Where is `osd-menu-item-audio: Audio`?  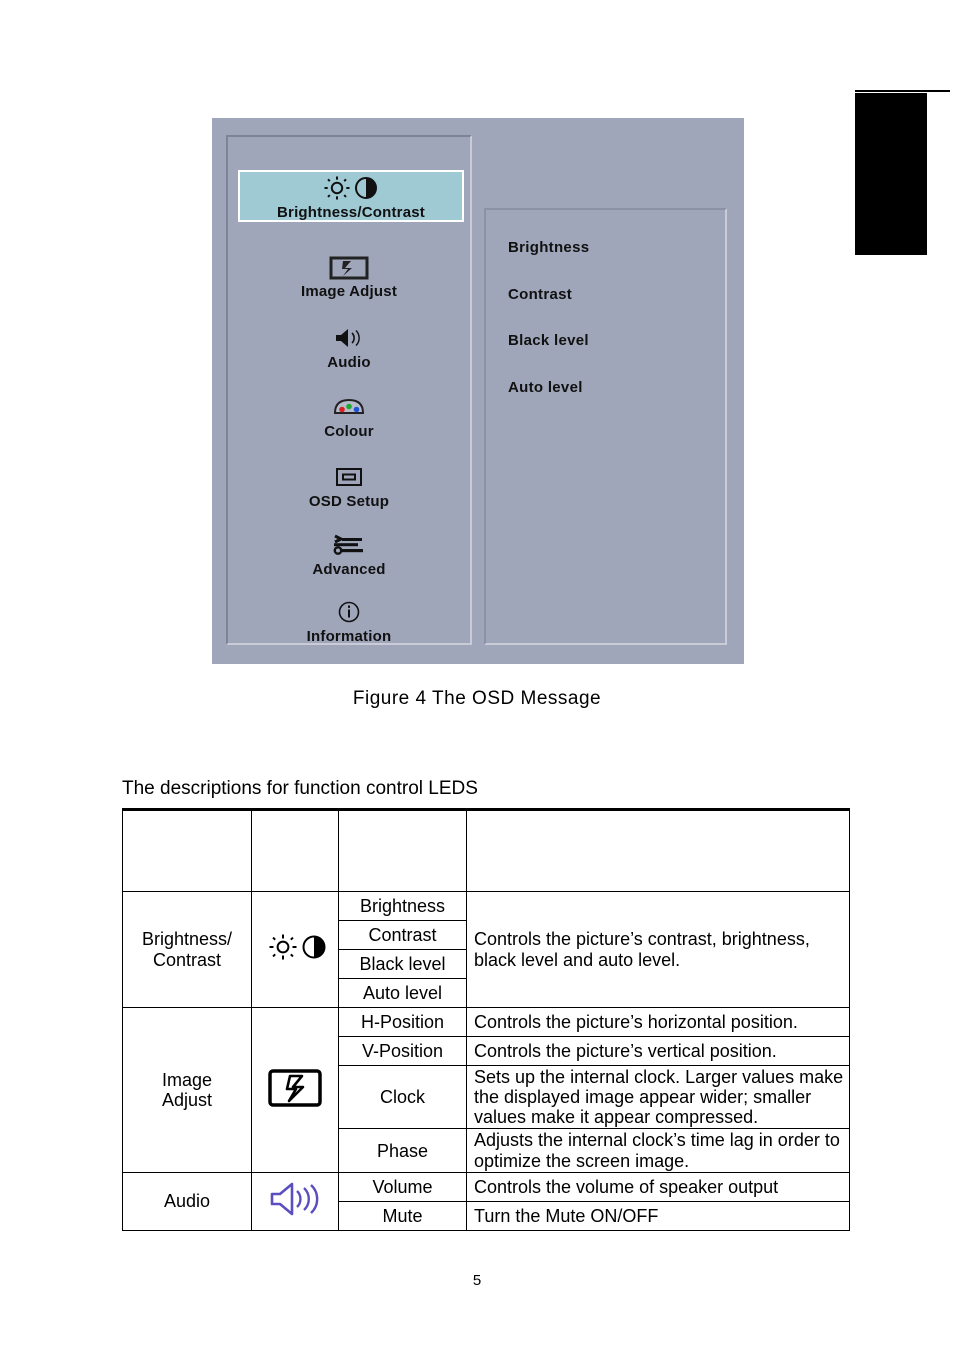 osd-menu-item-audio: Audio is located at coordinates (349, 348).